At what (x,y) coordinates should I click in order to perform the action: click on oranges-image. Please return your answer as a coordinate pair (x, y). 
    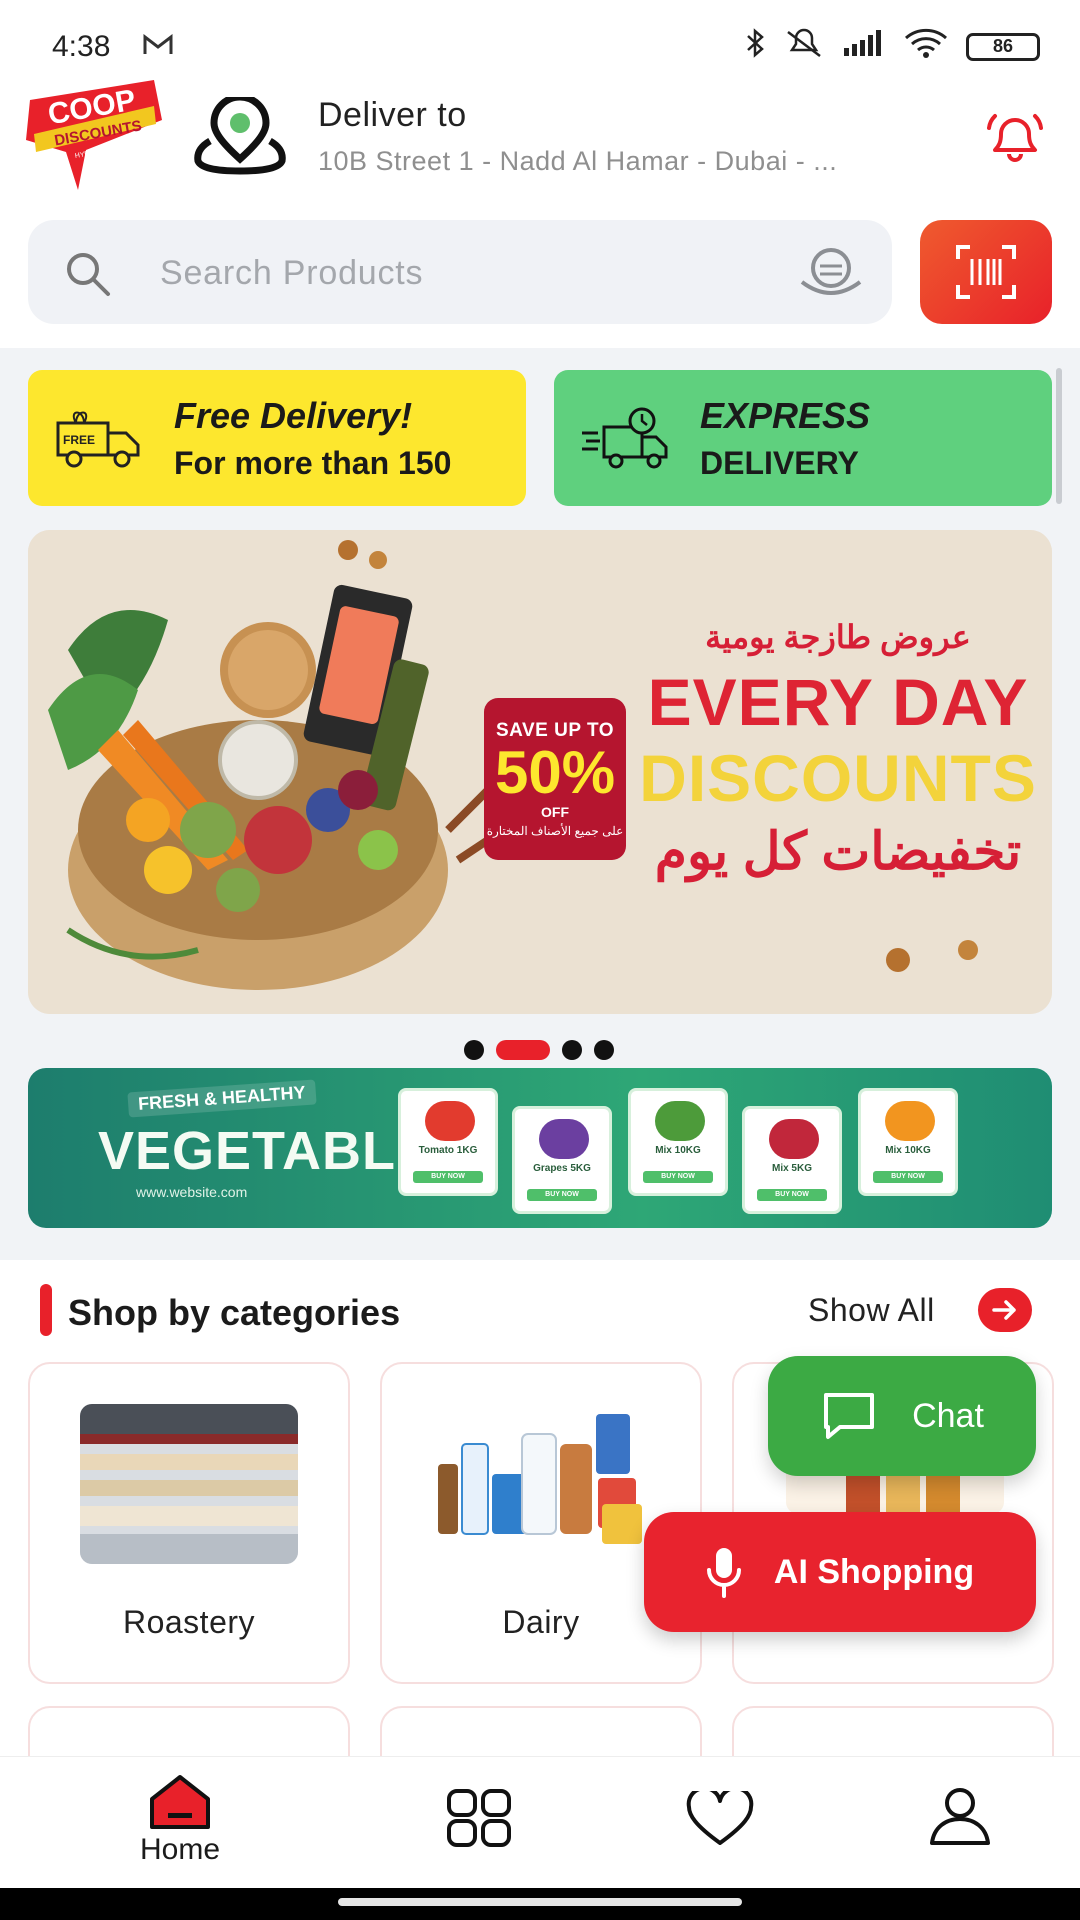
    Looking at the image, I should click on (910, 1121).